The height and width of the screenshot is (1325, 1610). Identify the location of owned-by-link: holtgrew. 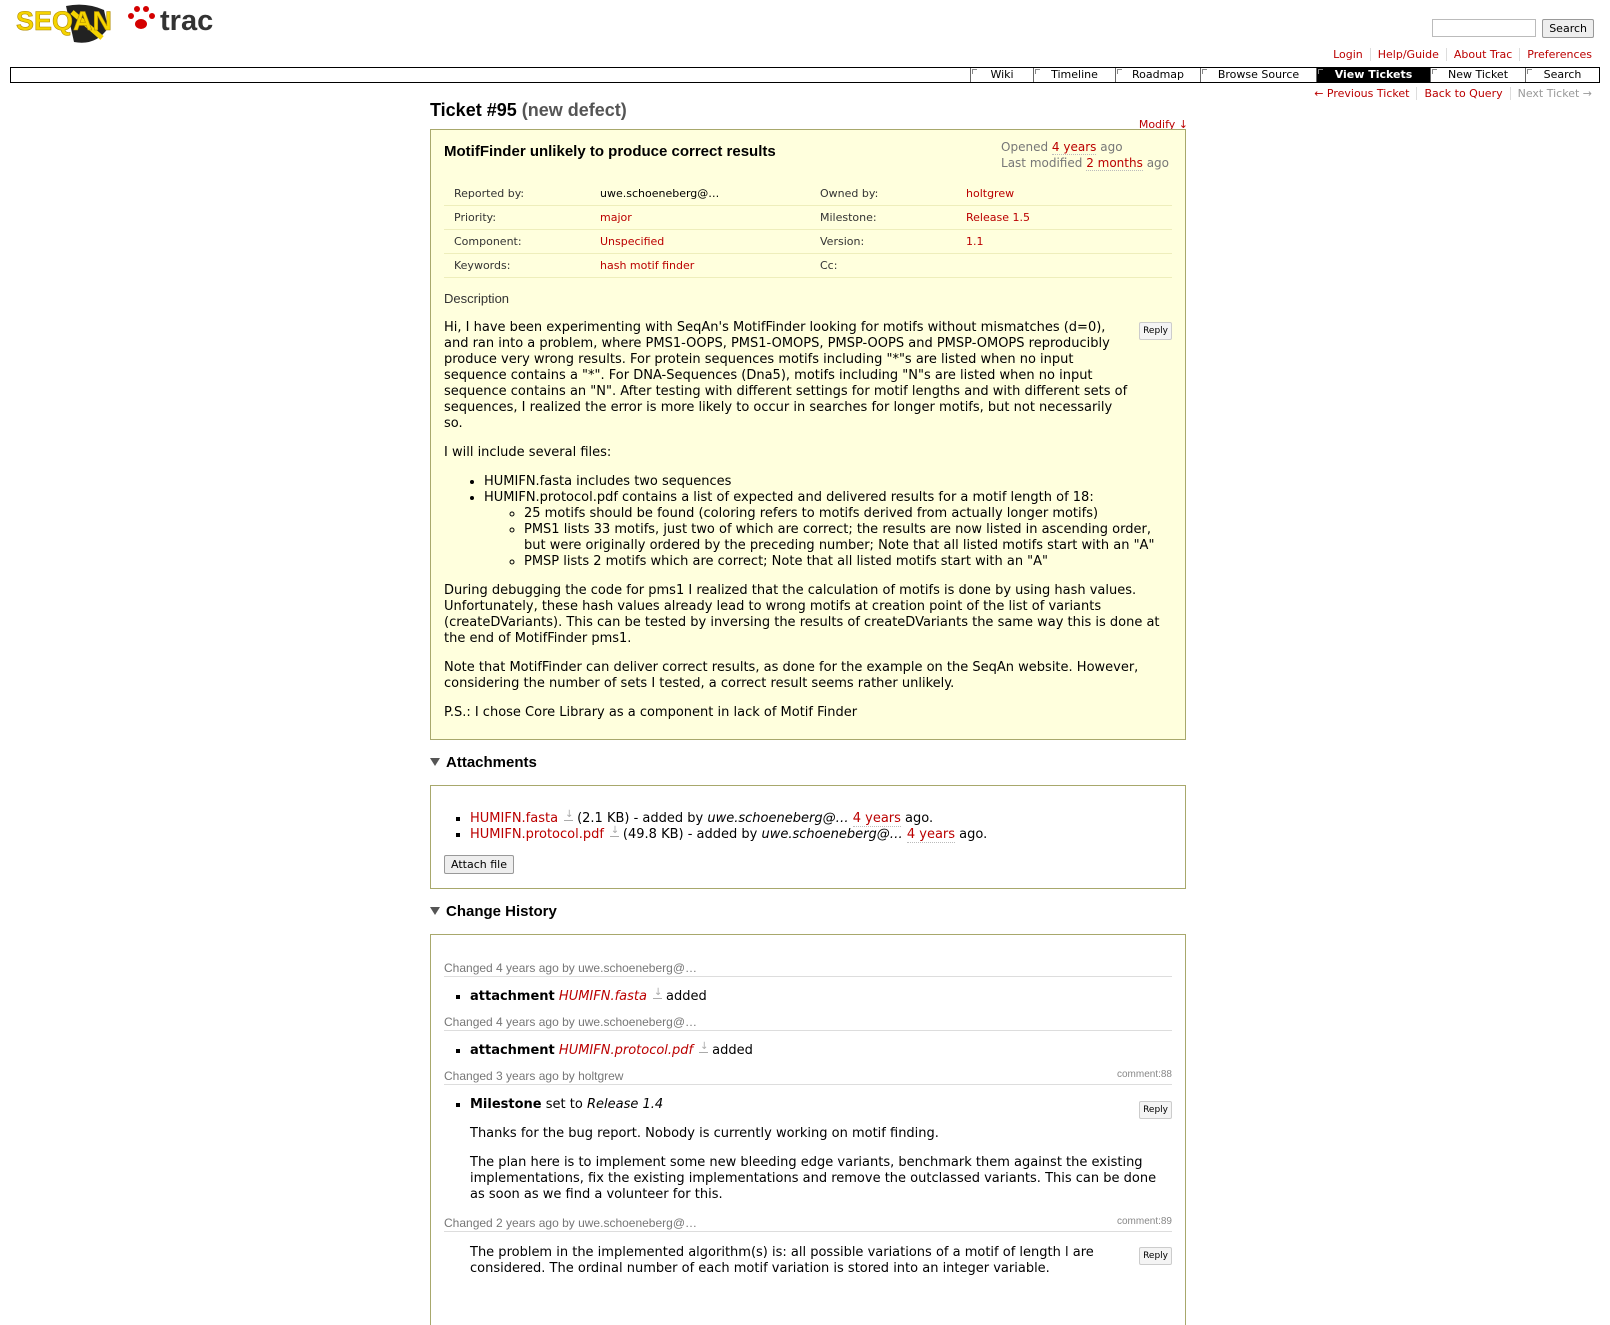
(1069, 193).